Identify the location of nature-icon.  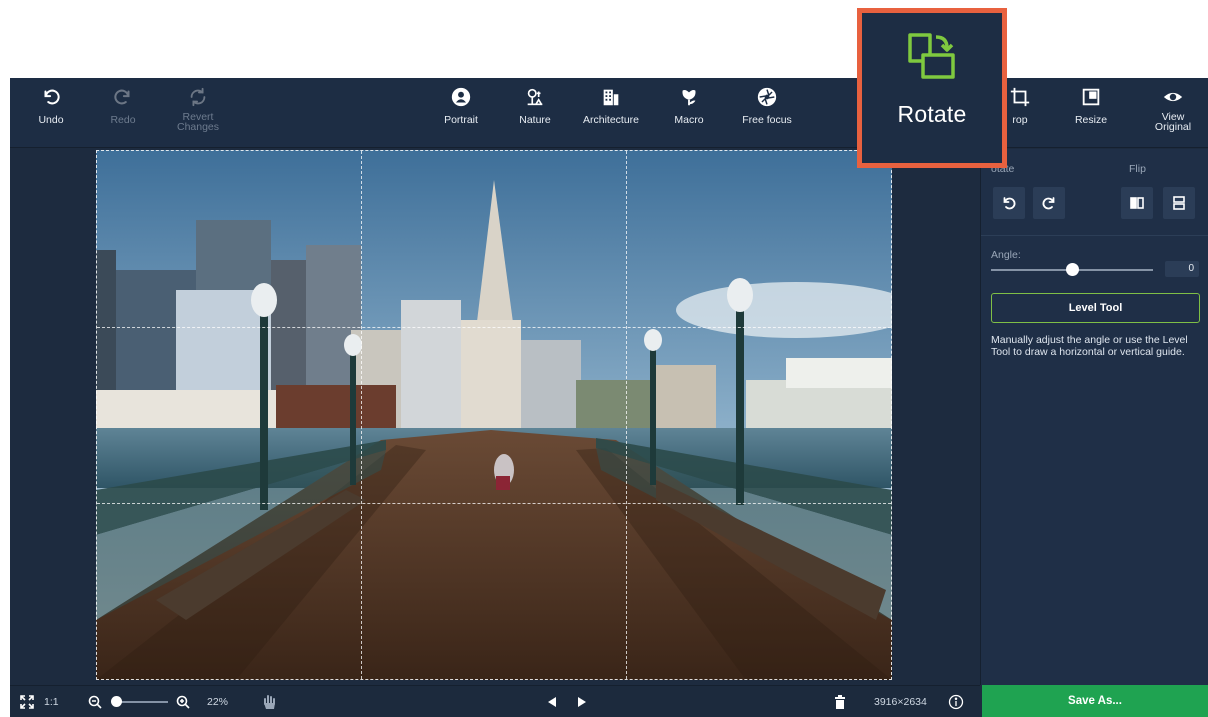
(535, 97).